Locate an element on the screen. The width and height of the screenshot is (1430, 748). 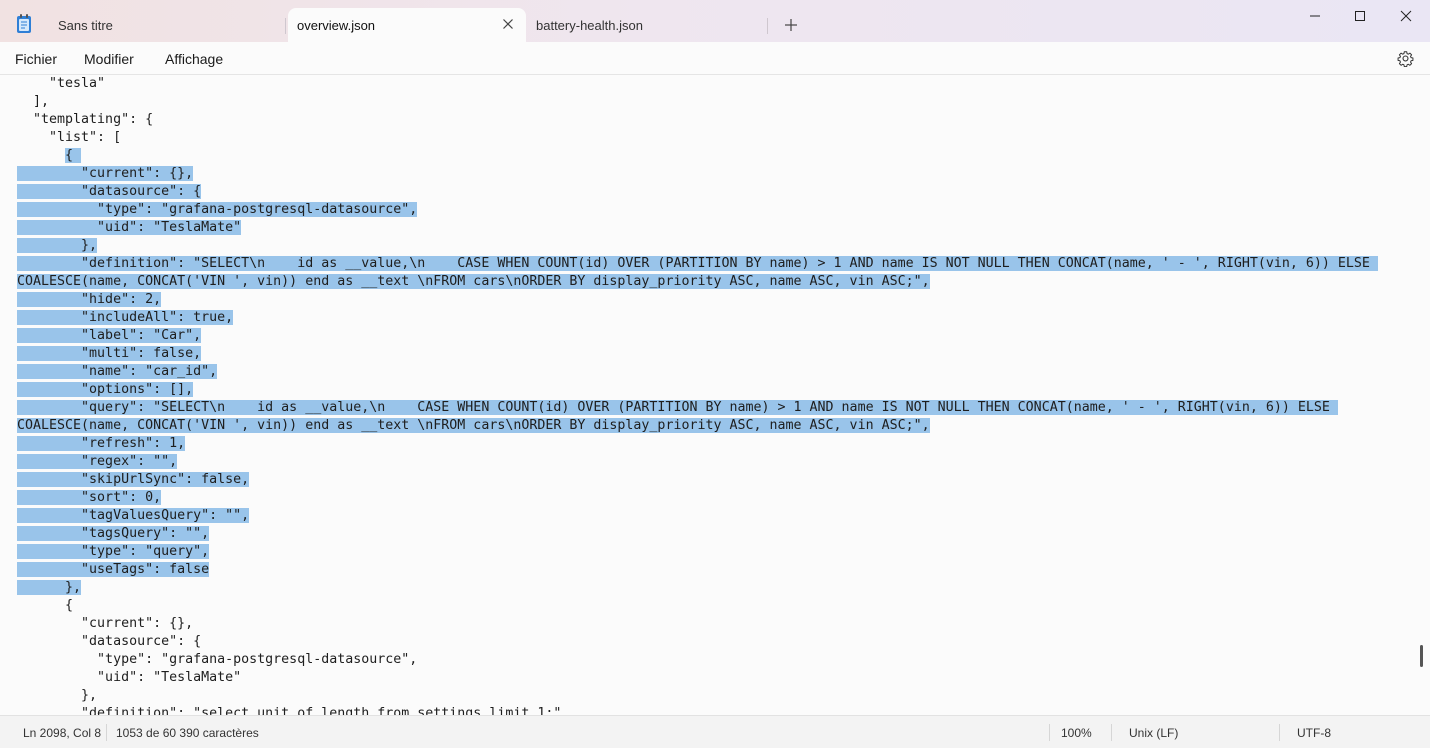
encoding: UTF-8 is located at coordinates (1314, 733).